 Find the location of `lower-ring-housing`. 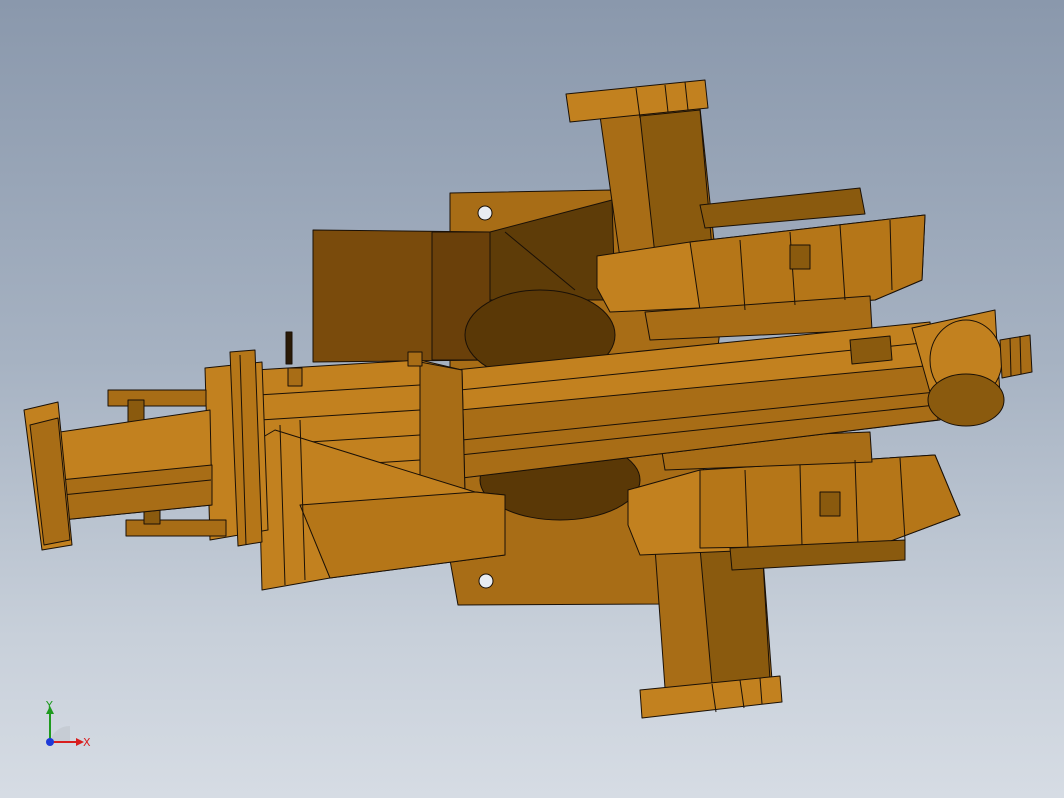

lower-ring-housing is located at coordinates (794, 501).